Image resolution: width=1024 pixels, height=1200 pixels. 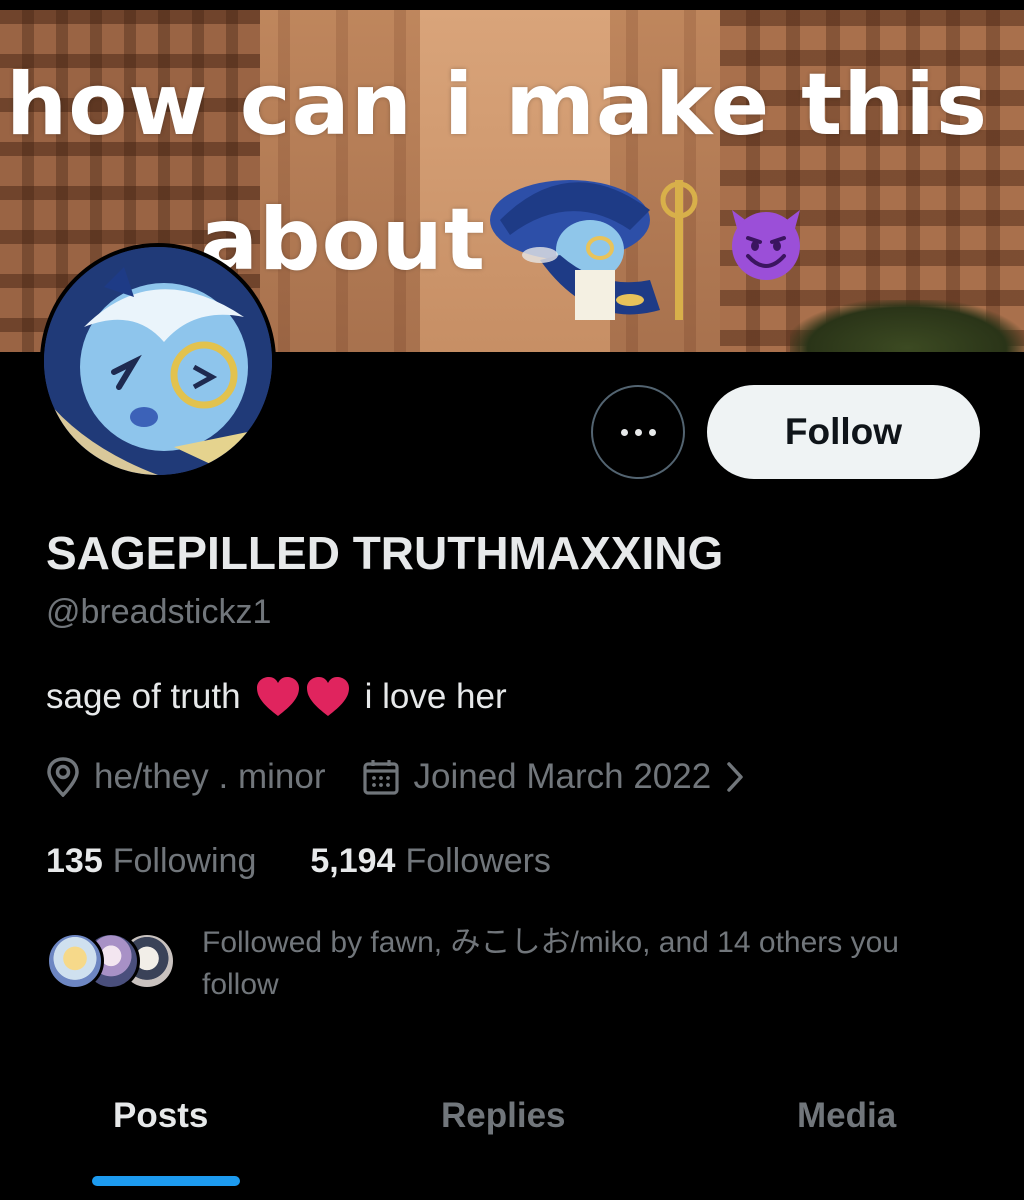 I want to click on following-stat-link: 135 Following, so click(x=151, y=861).